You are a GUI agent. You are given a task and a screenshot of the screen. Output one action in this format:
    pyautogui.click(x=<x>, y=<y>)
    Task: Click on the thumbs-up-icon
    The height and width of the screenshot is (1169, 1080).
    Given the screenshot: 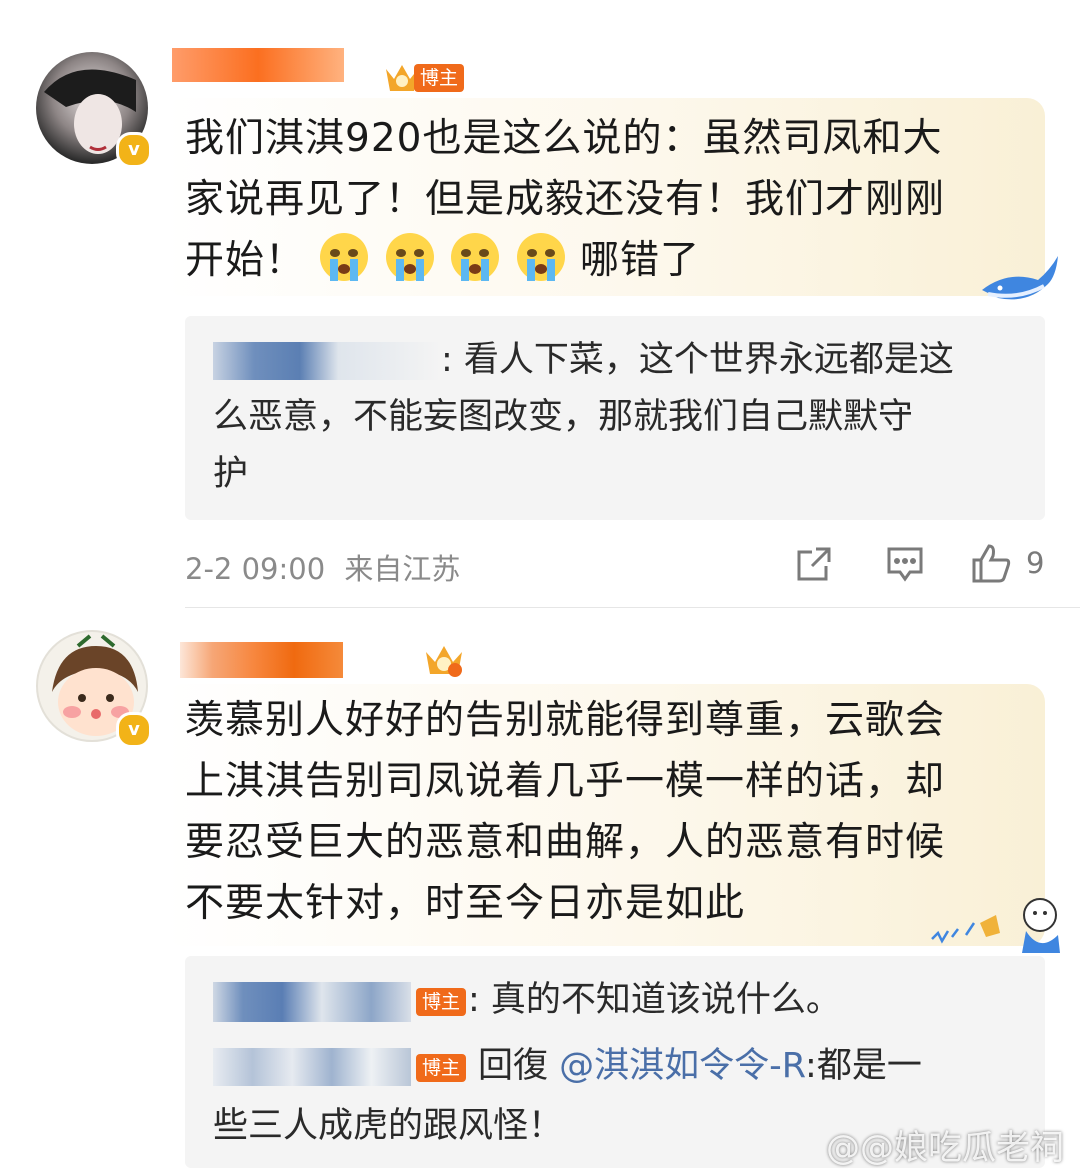 What is the action you would take?
    pyautogui.click(x=991, y=563)
    